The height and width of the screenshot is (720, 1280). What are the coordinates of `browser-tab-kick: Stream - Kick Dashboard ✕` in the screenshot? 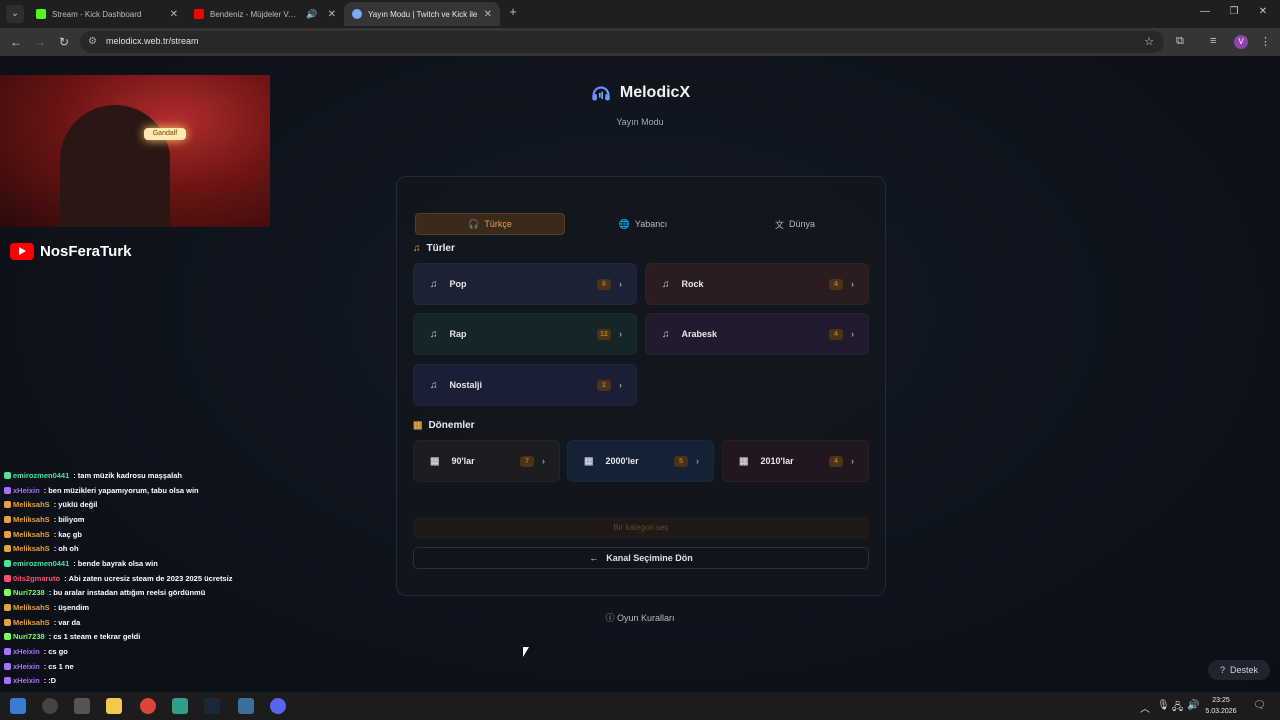 It's located at (107, 14).